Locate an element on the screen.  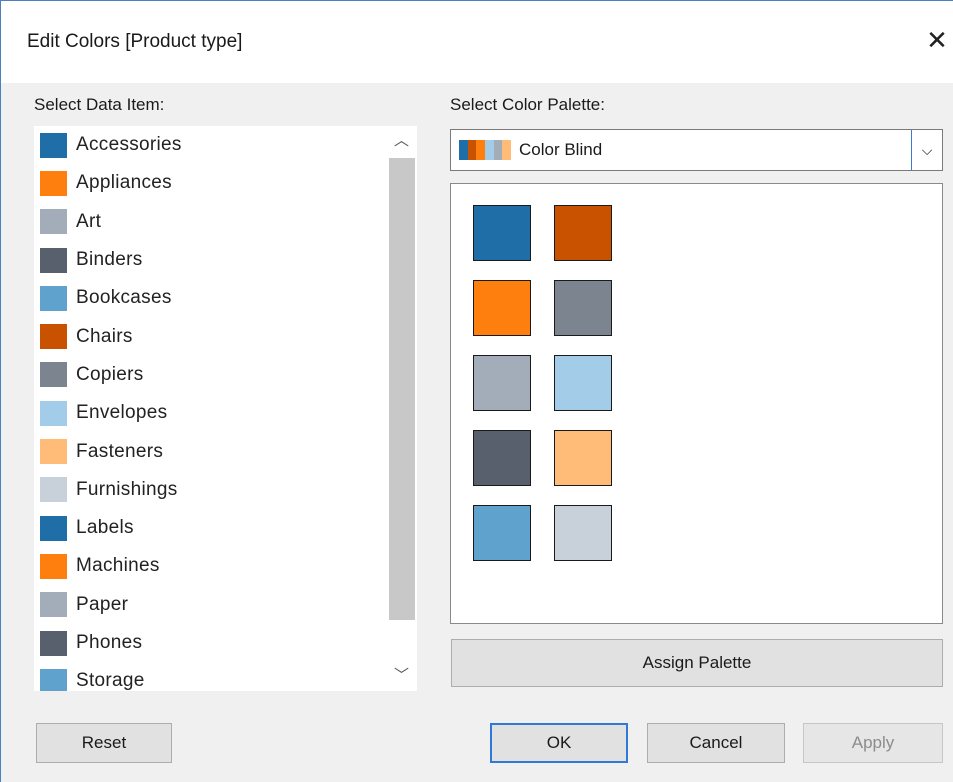
list-item-label: Bookcases is located at coordinates (124, 298).